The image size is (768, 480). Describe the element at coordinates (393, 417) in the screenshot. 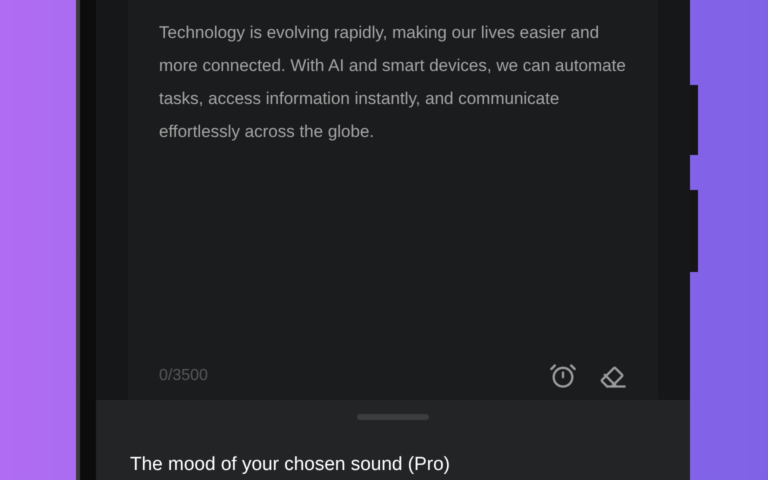

I see `drag-handle` at that location.